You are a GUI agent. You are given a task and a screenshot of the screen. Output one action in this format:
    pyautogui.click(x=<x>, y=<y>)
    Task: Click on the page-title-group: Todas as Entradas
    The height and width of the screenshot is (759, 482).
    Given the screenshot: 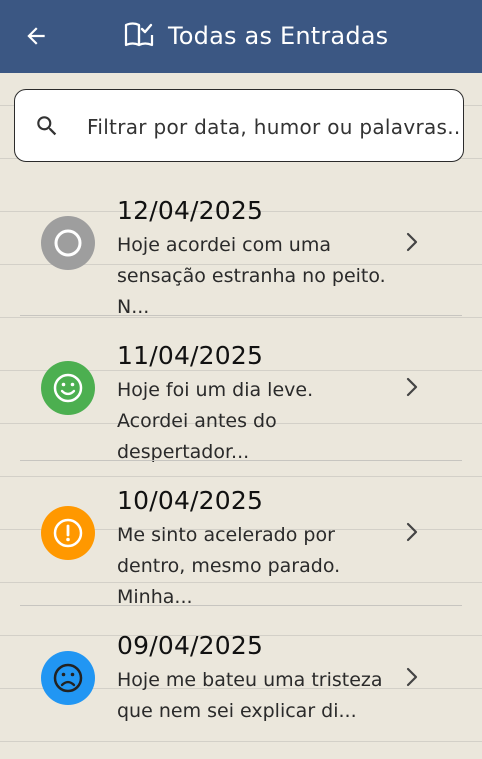 What is the action you would take?
    pyautogui.click(x=256, y=36)
    